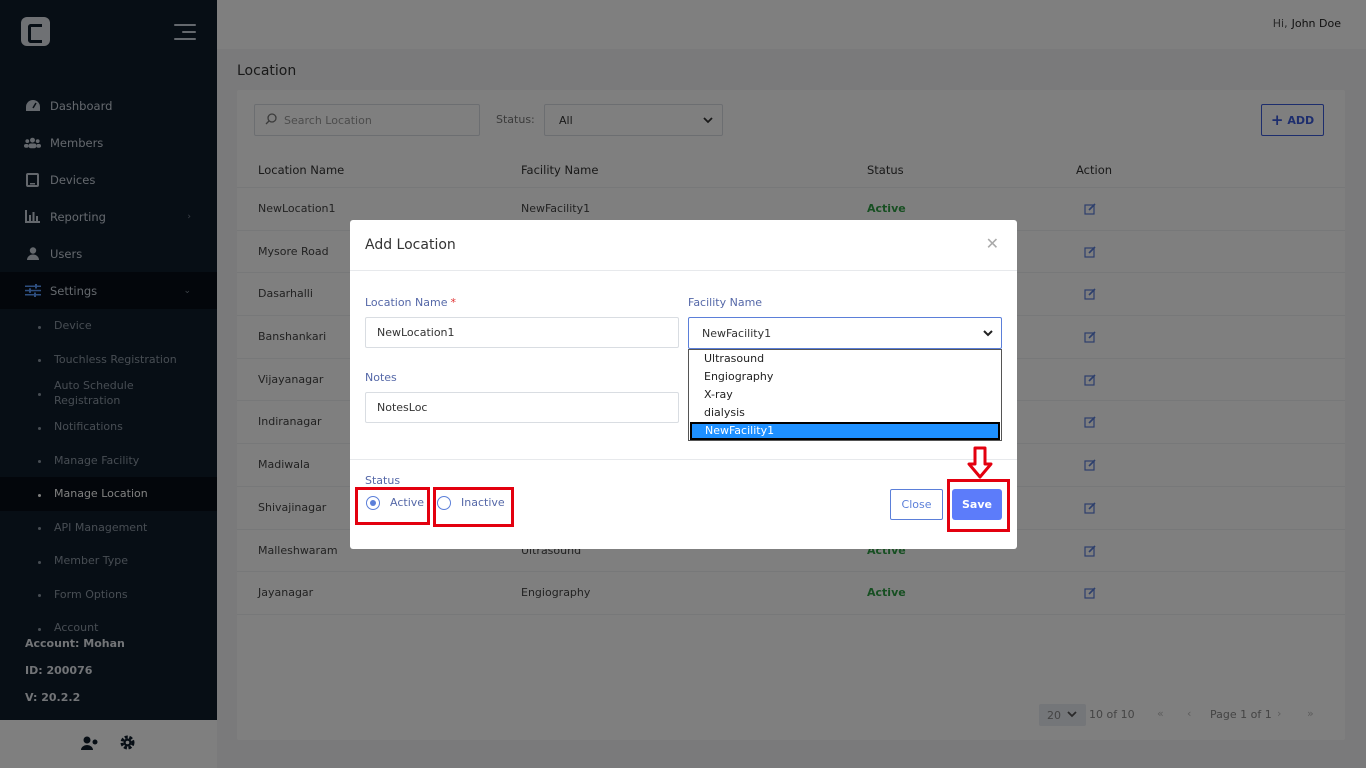 This screenshot has height=768, width=1366. I want to click on chevron-down-icon, so click(988, 334).